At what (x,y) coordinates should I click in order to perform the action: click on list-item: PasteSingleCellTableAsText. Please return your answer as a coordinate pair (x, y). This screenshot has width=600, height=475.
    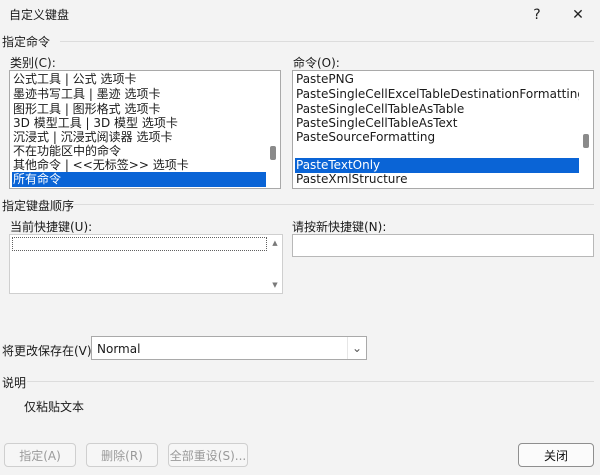
    Looking at the image, I should click on (437, 123).